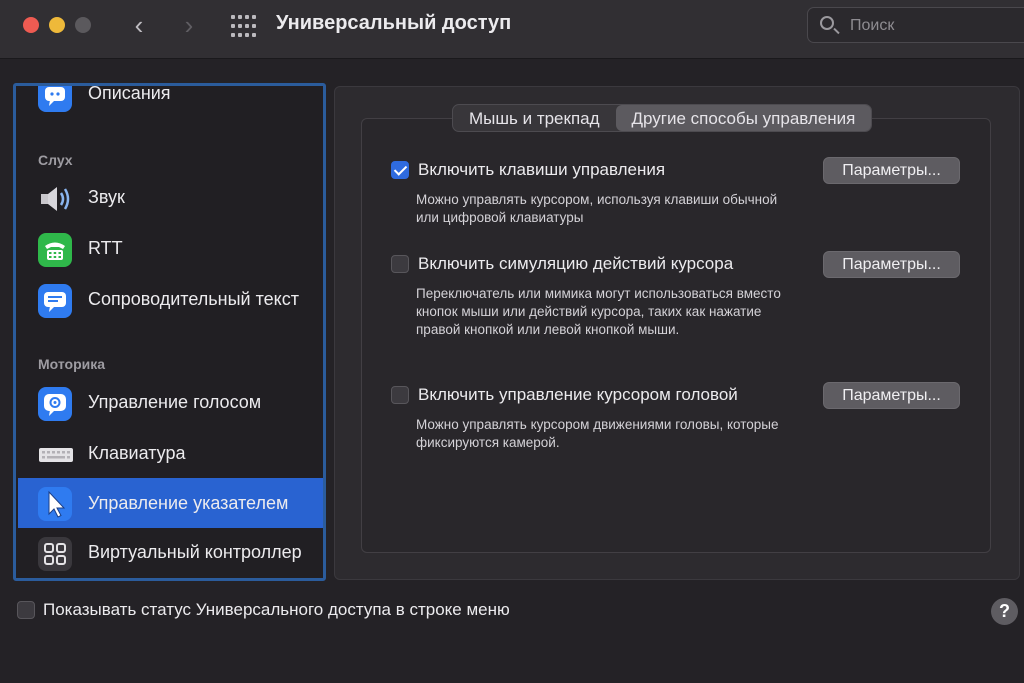 This screenshot has width=1024, height=683. What do you see at coordinates (1004, 611) in the screenshot?
I see `help-button: ?` at bounding box center [1004, 611].